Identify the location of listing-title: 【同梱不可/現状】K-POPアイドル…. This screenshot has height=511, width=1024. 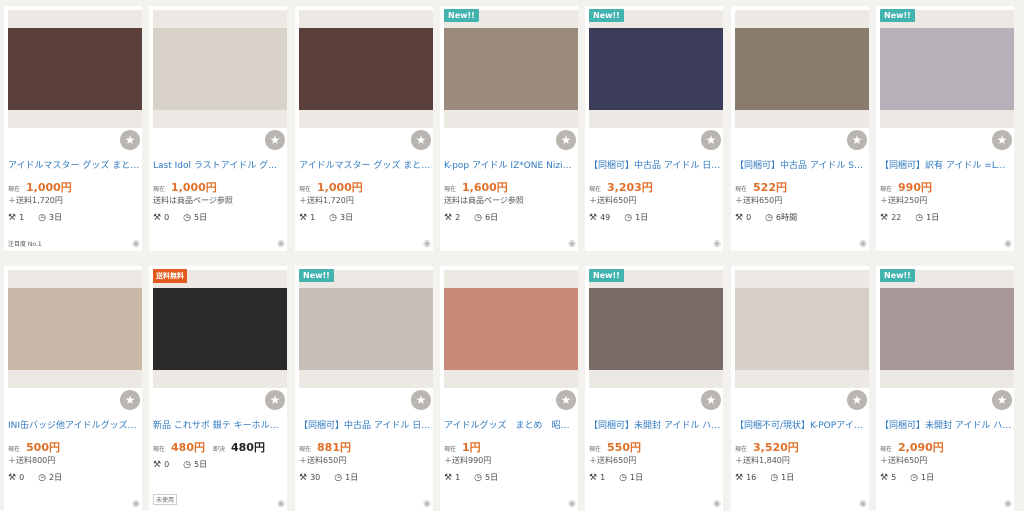
(801, 424).